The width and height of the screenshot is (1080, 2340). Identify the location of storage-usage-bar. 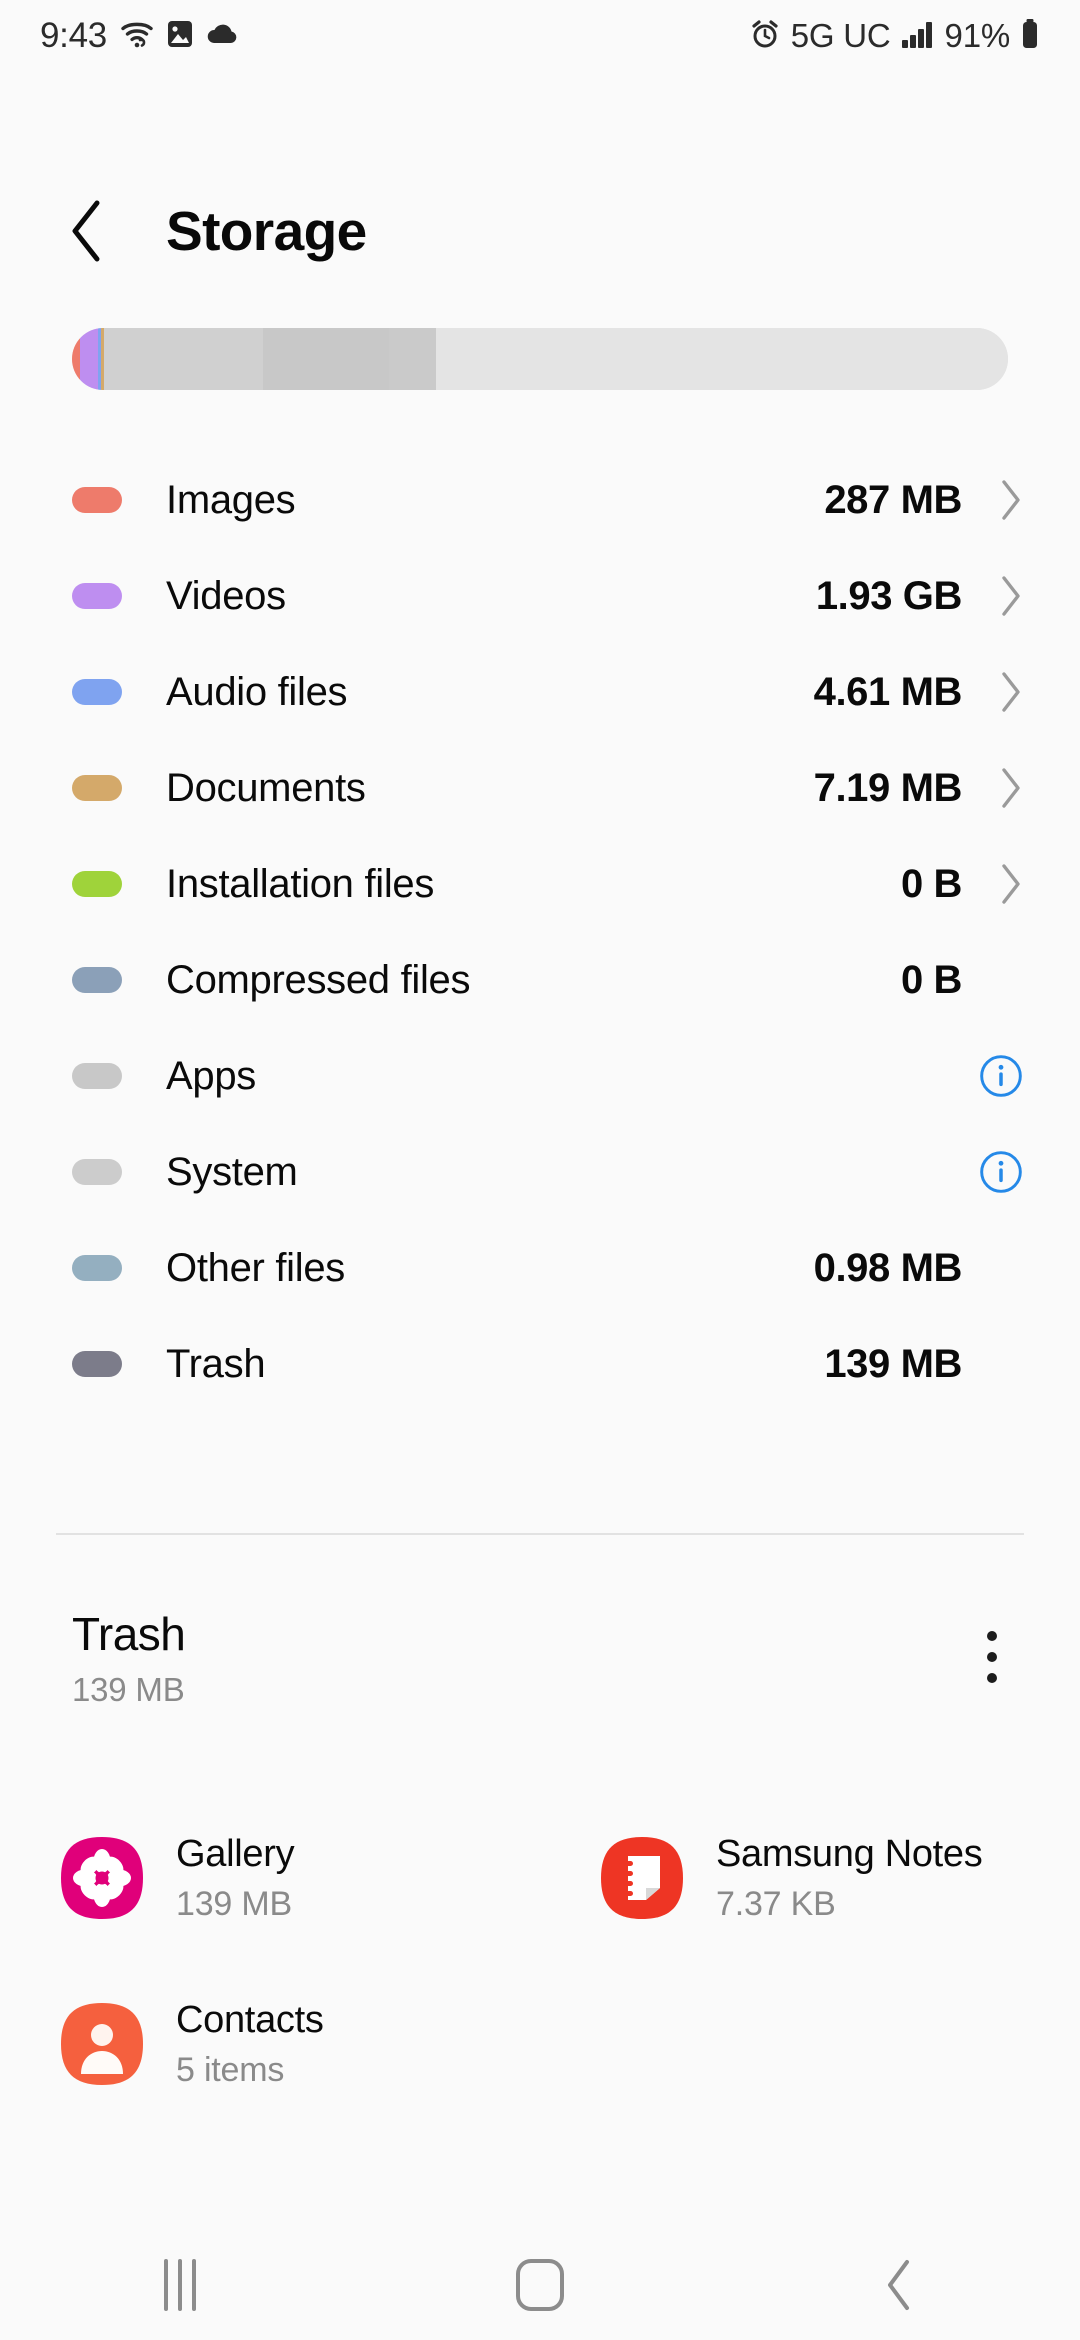
(540, 359).